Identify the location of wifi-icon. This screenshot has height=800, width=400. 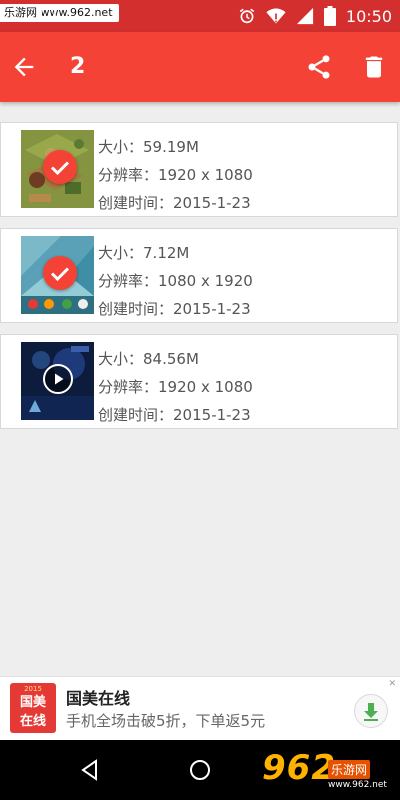
(276, 16).